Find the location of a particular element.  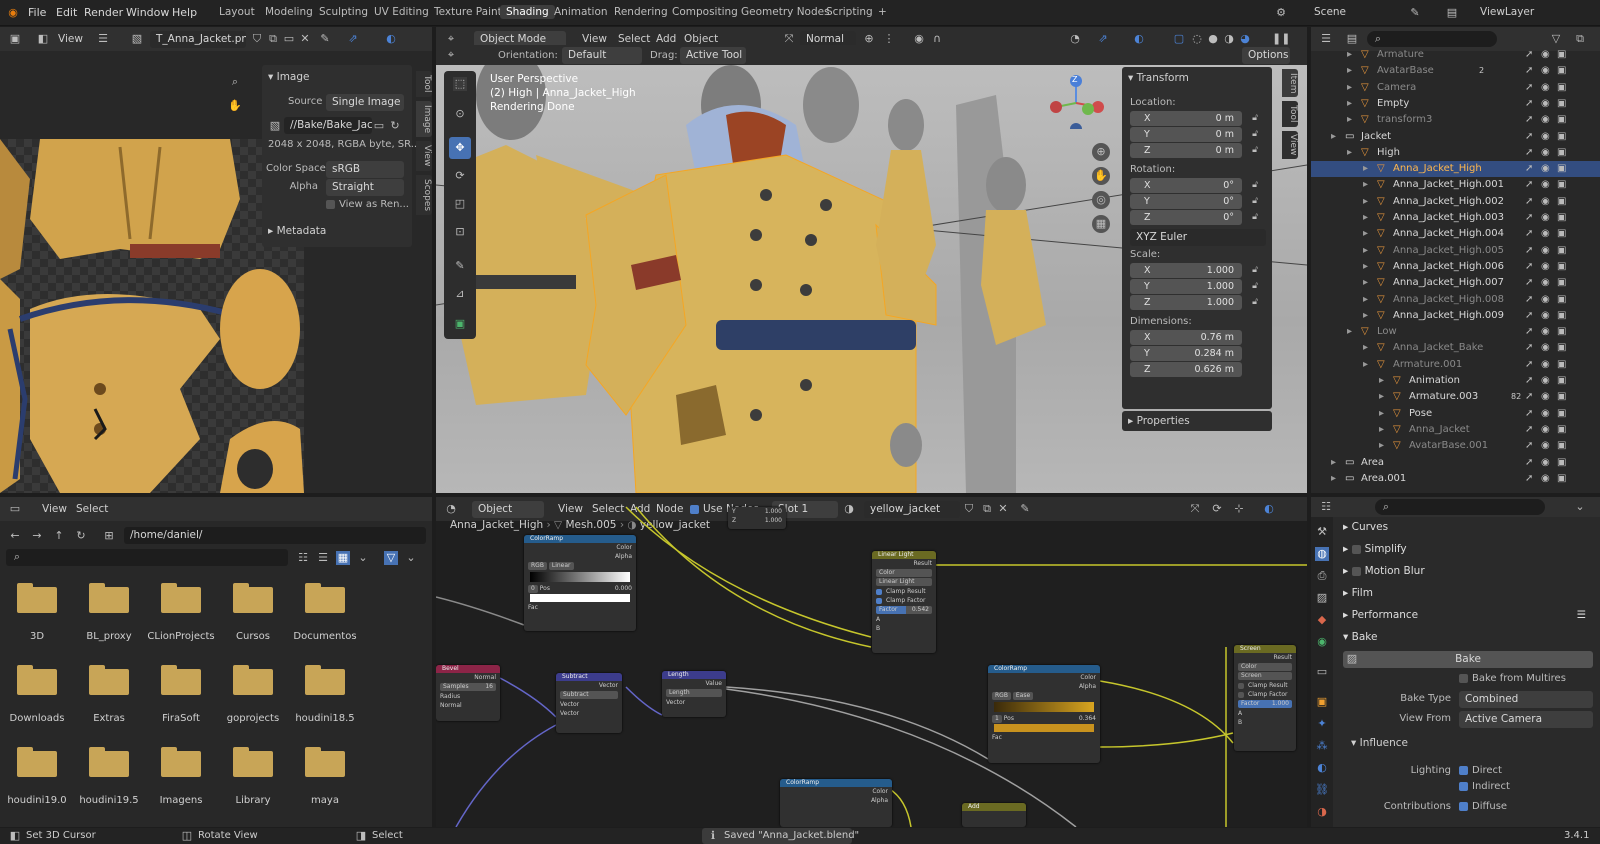

dimensions-z-field: Z 0.626 m is located at coordinates (1186, 369).